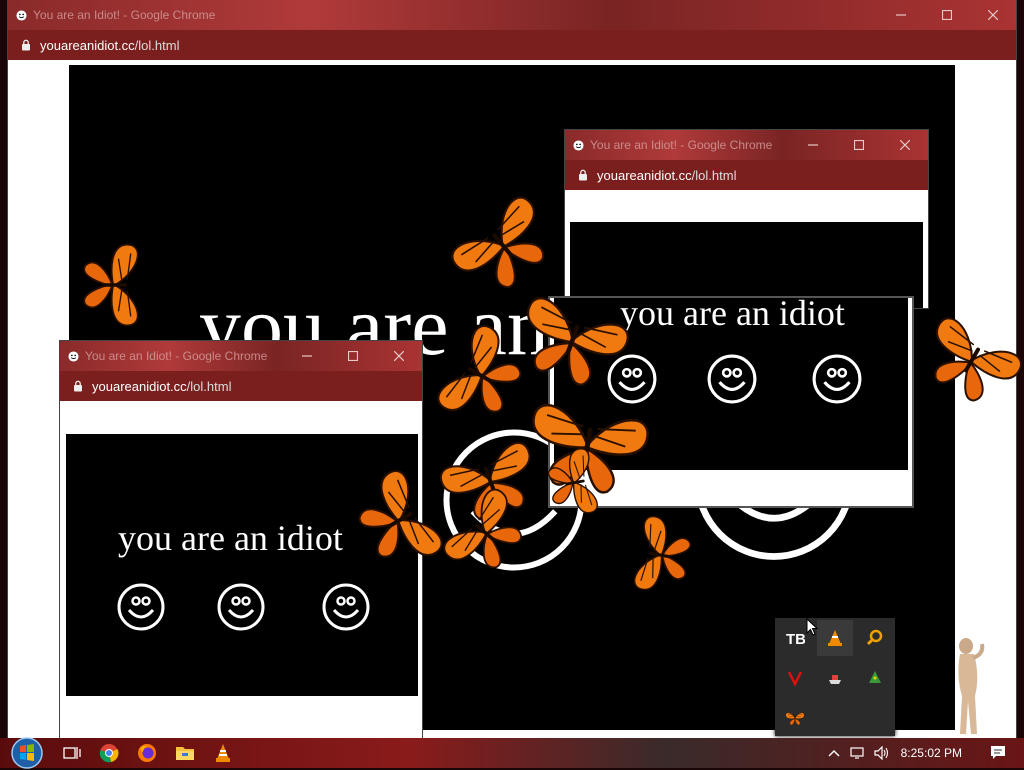 The width and height of the screenshot is (1024, 770). I want to click on search-tool-icon, so click(874, 637).